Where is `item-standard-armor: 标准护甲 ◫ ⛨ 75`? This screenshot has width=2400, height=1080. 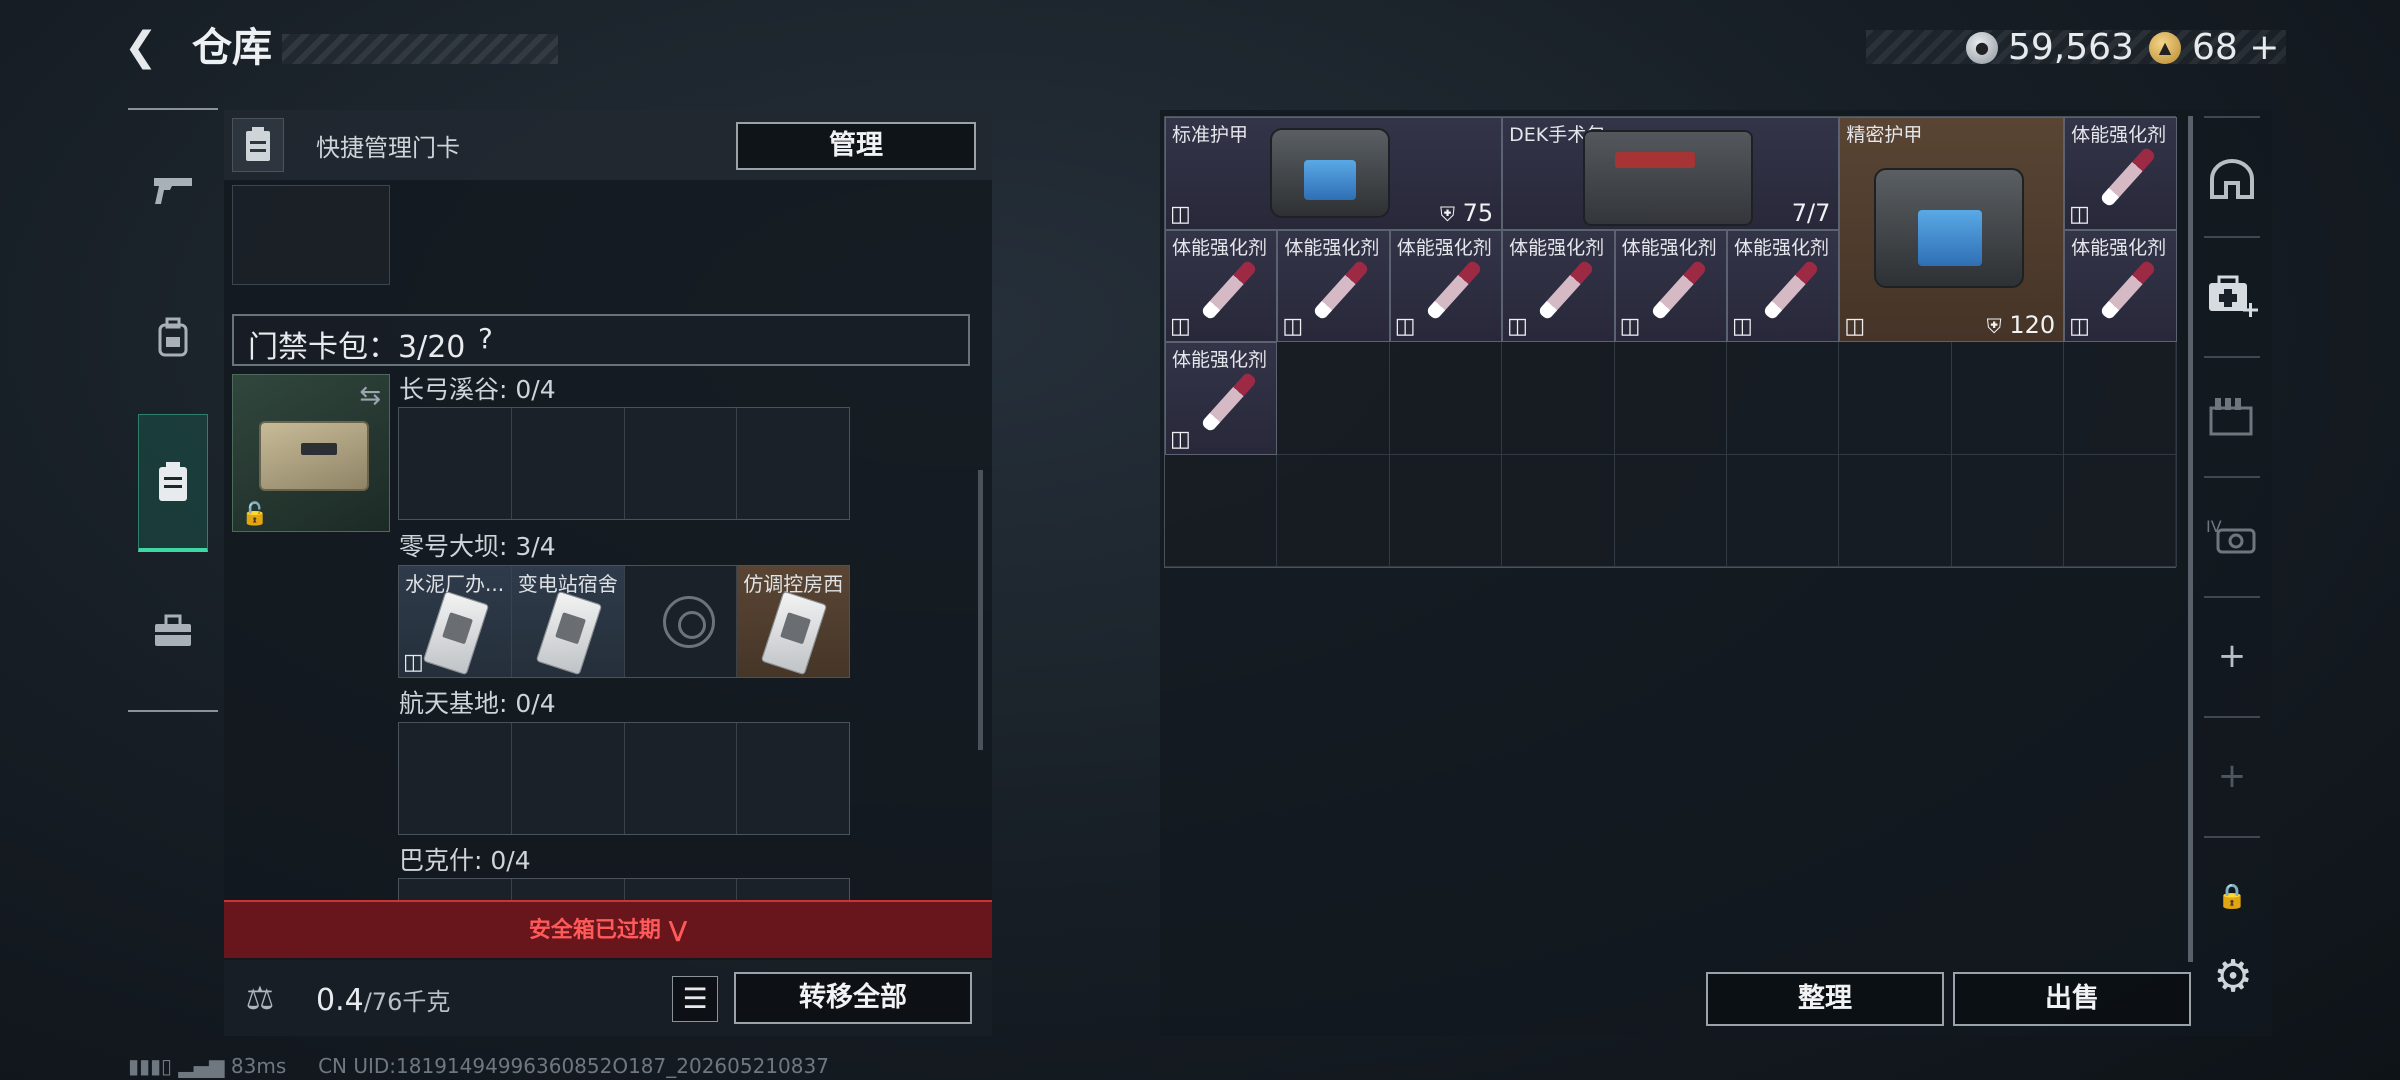 item-standard-armor: 标准护甲 ◫ ⛨ 75 is located at coordinates (1334, 173).